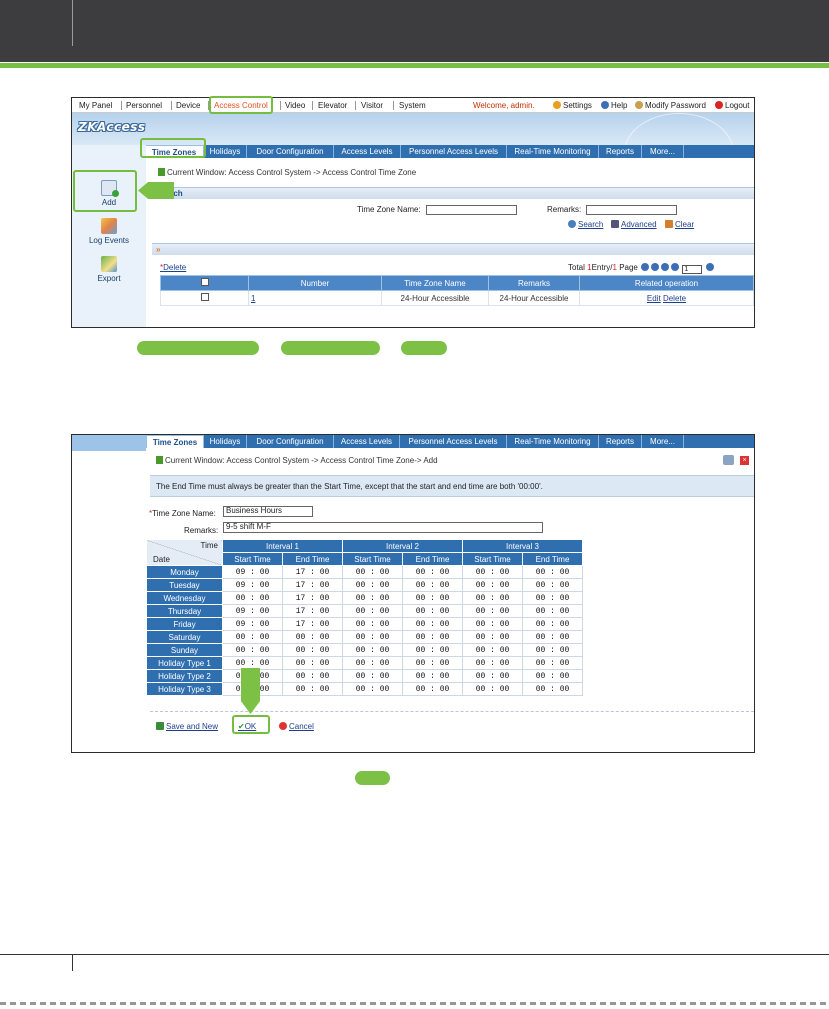 Image resolution: width=829 pixels, height=1009 pixels. Describe the element at coordinates (732, 105) in the screenshot. I see `logout-link: Logout` at that location.